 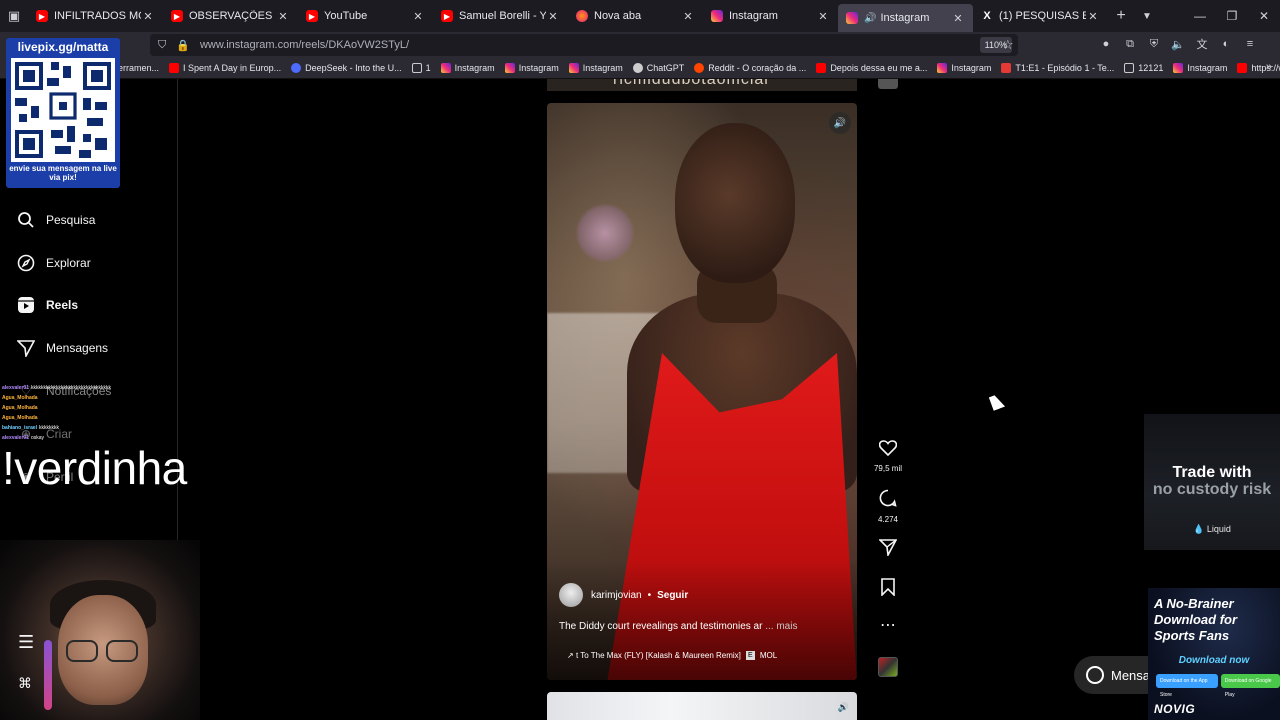 What do you see at coordinates (42, 16) in the screenshot?
I see `youtube-icon: ▶` at bounding box center [42, 16].